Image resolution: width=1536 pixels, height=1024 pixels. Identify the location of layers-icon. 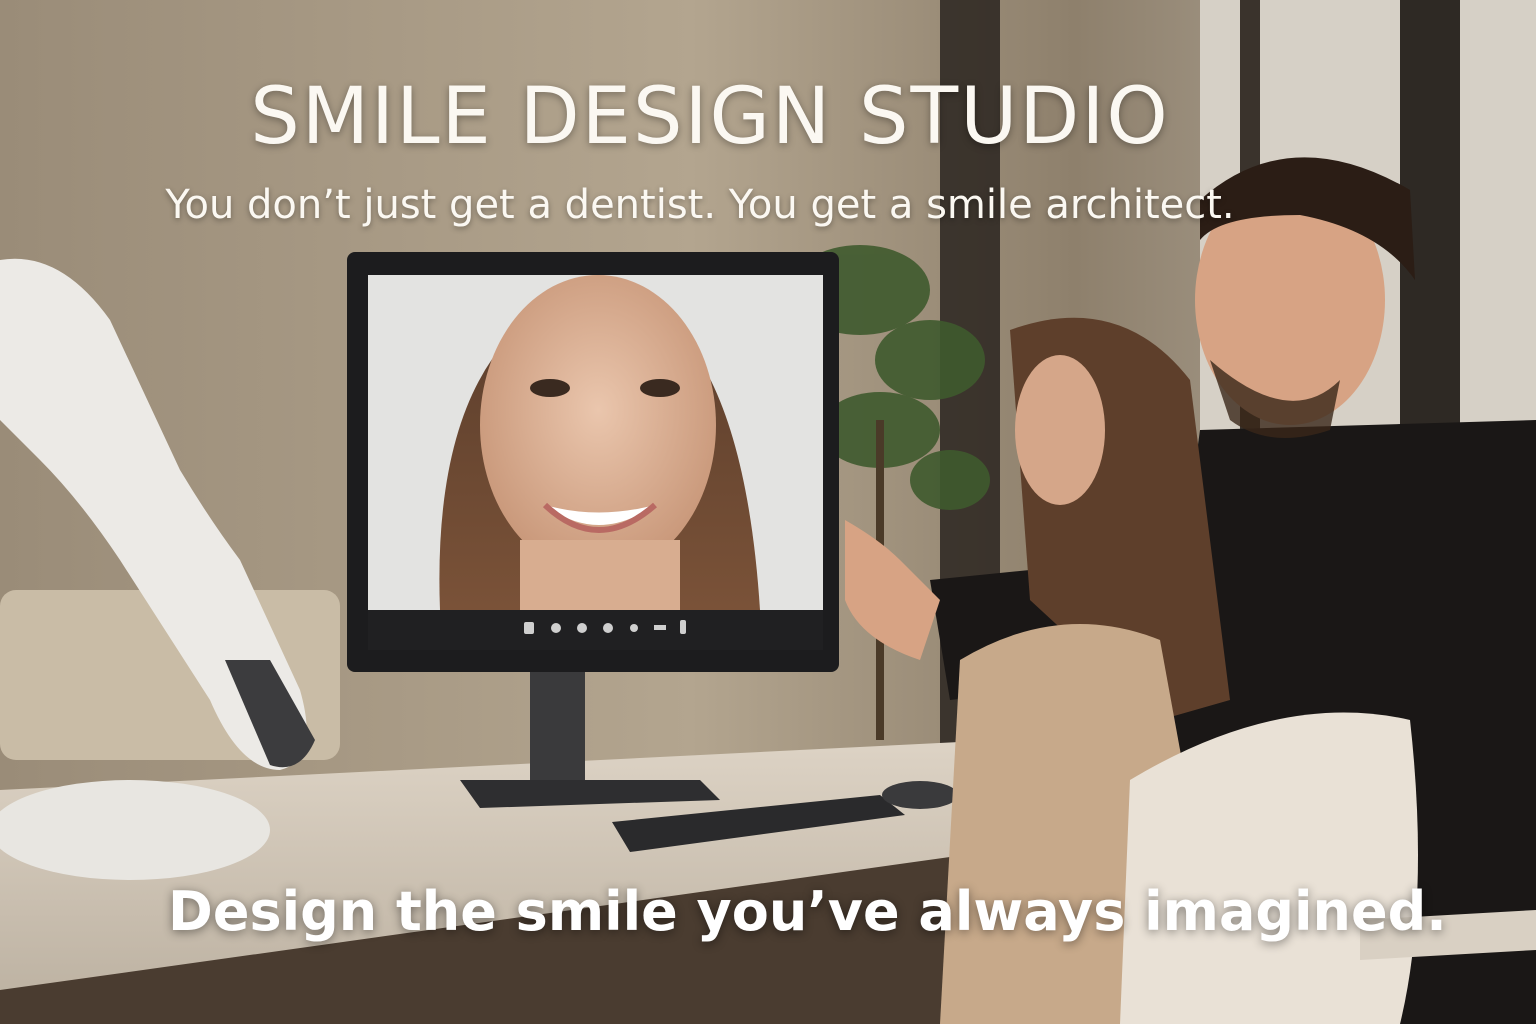
(608, 628).